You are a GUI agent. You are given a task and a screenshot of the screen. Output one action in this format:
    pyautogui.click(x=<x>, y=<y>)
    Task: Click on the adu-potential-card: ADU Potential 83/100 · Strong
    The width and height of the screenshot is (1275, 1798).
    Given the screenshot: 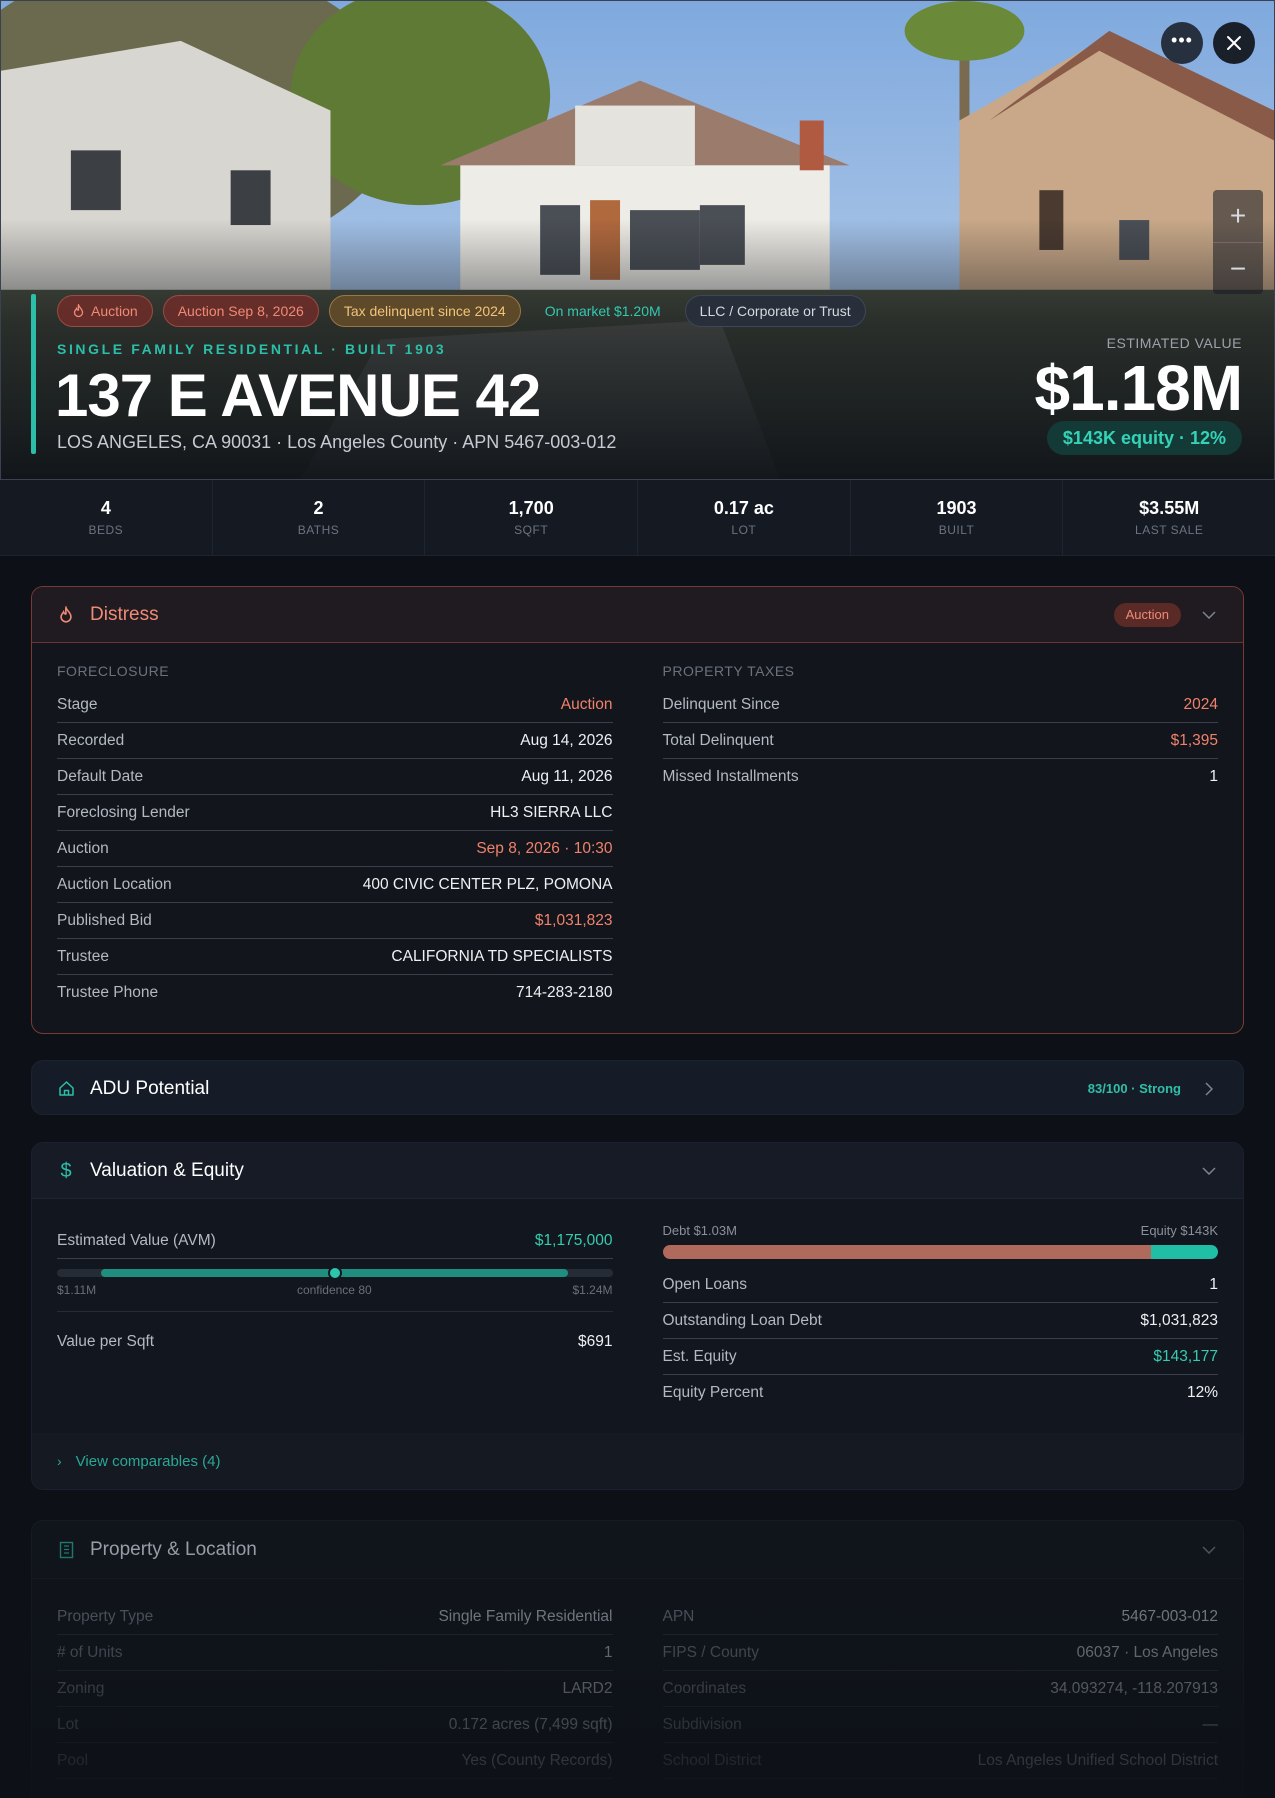 What is the action you would take?
    pyautogui.click(x=637, y=1087)
    